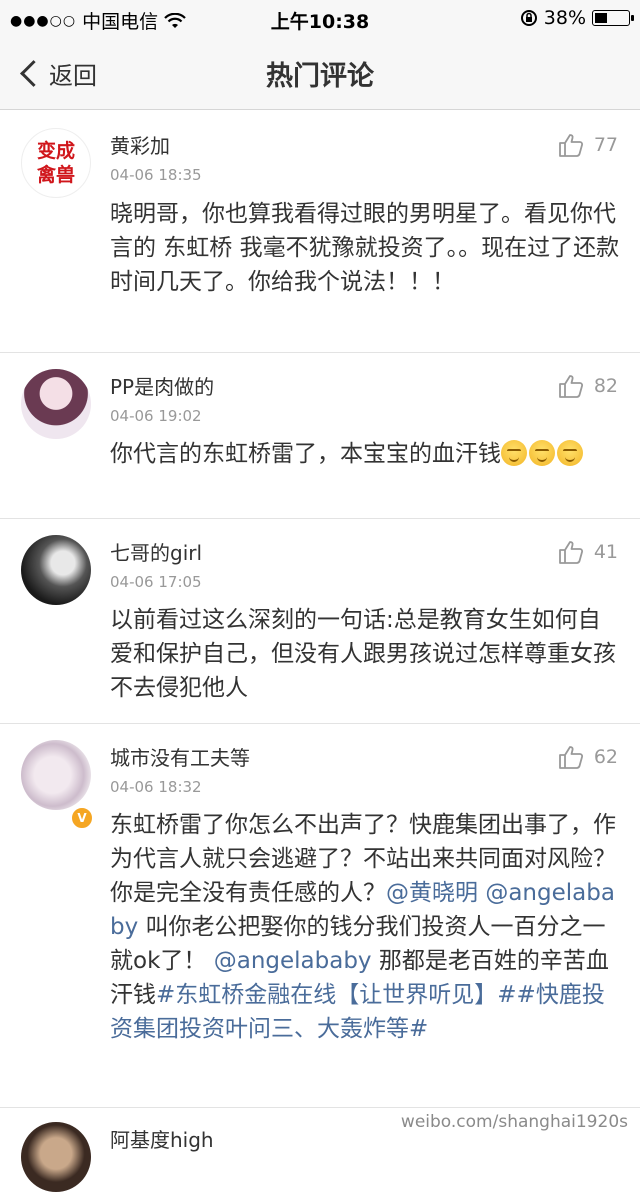 Image resolution: width=640 pixels, height=1192 pixels. What do you see at coordinates (180, 756) in the screenshot?
I see `username: 城市没有工夫等` at bounding box center [180, 756].